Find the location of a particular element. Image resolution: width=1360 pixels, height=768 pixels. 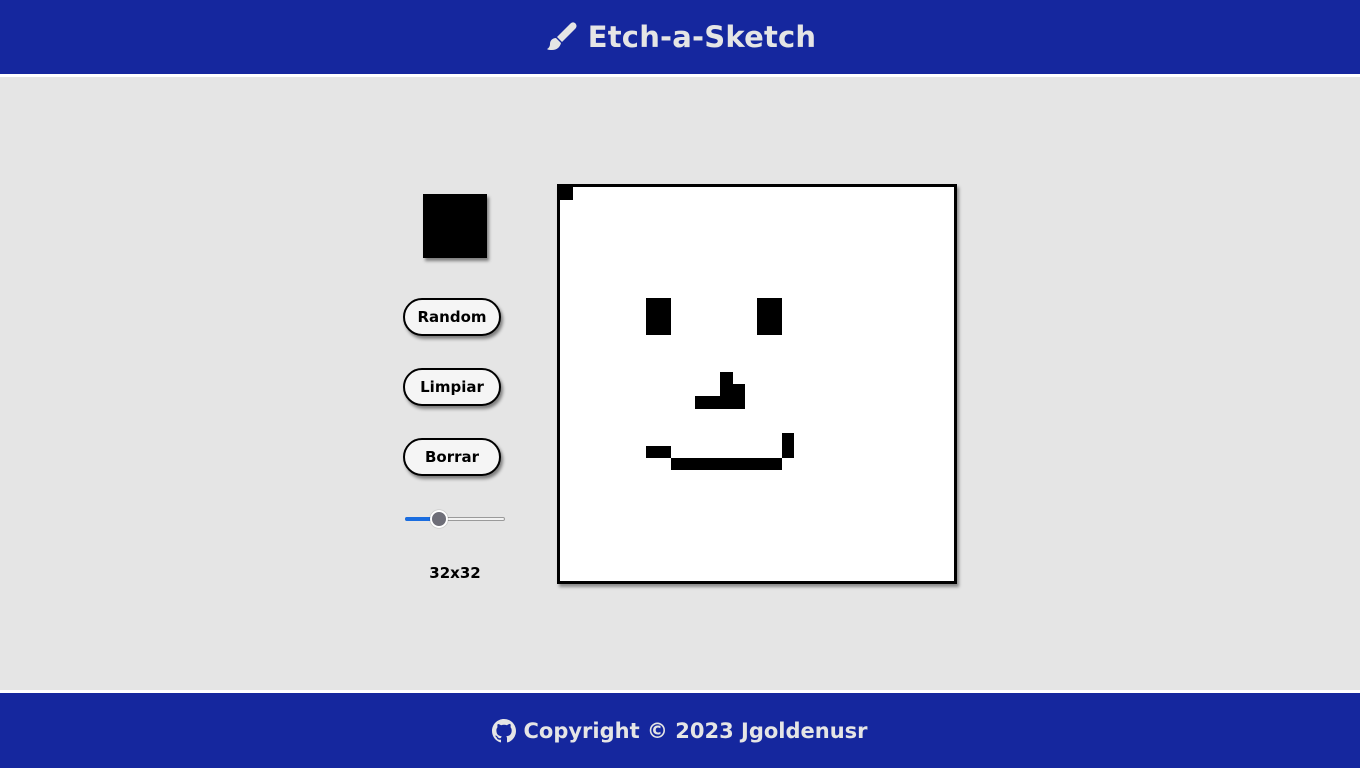

pixel-grid is located at coordinates (757, 384).